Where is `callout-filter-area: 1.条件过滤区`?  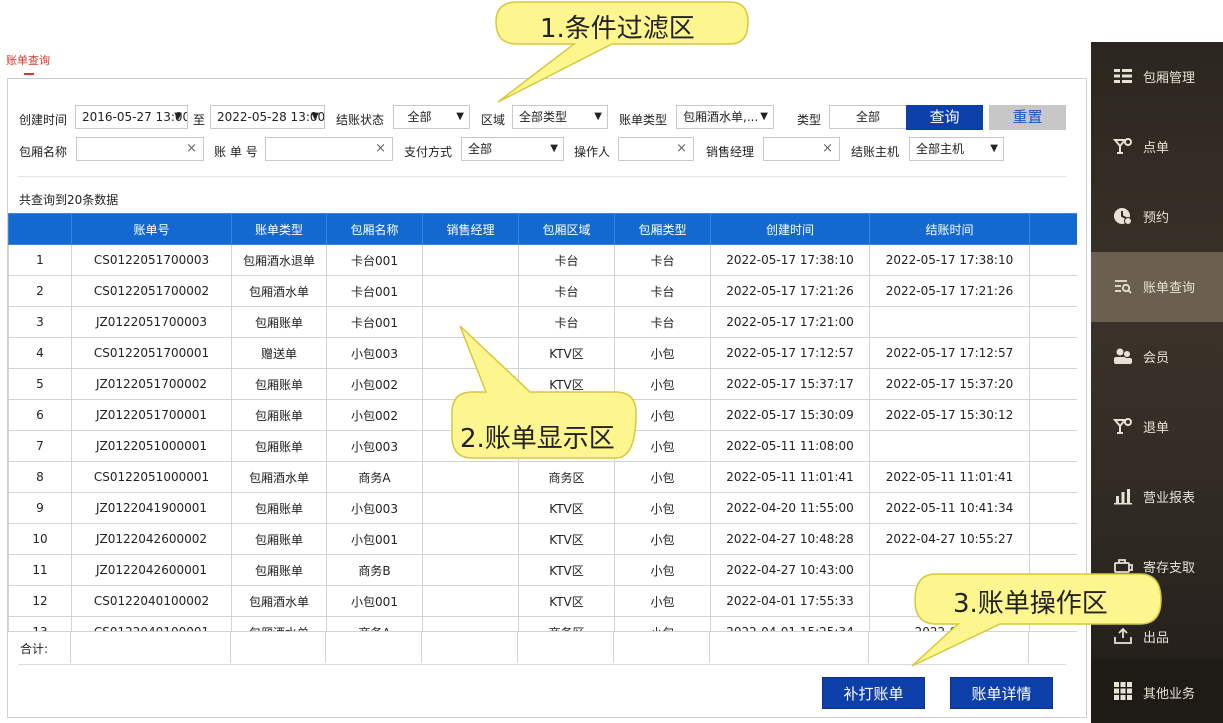
callout-filter-area: 1.条件过滤区 is located at coordinates (617, 29).